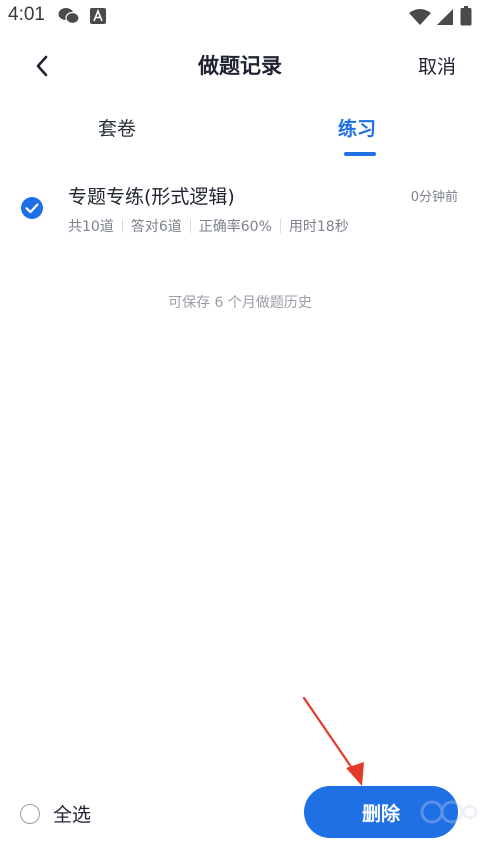 This screenshot has width=480, height=855. I want to click on cancel-button: 取消, so click(437, 65).